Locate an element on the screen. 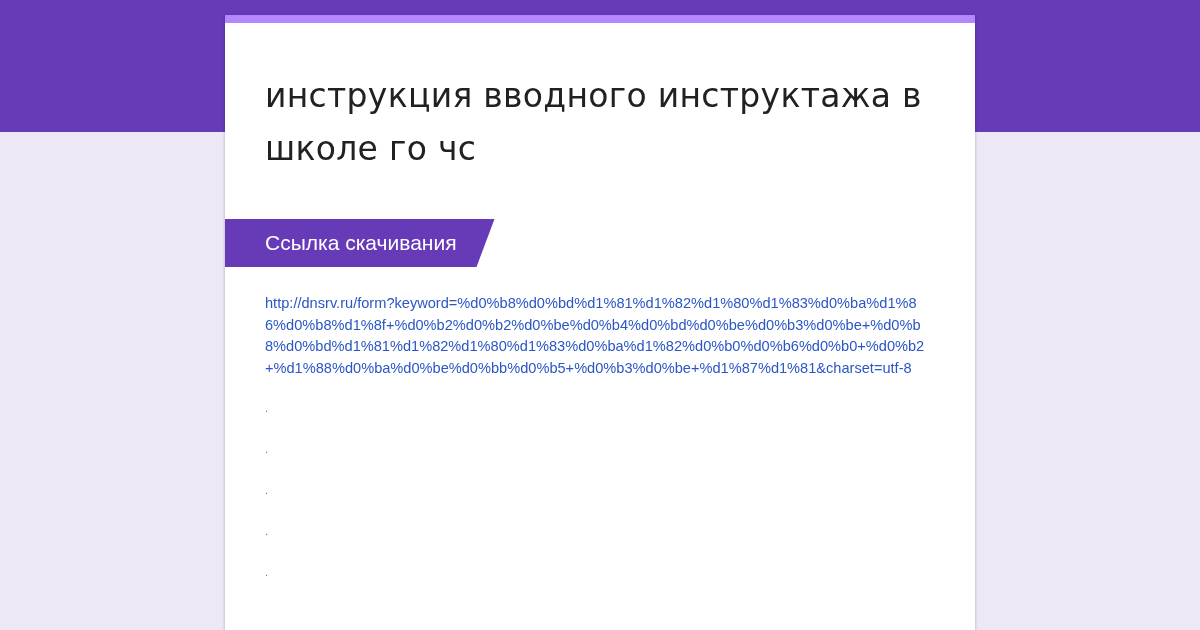  form-title: инструкция вводного инструктажа в школе го чс is located at coordinates (594, 122).